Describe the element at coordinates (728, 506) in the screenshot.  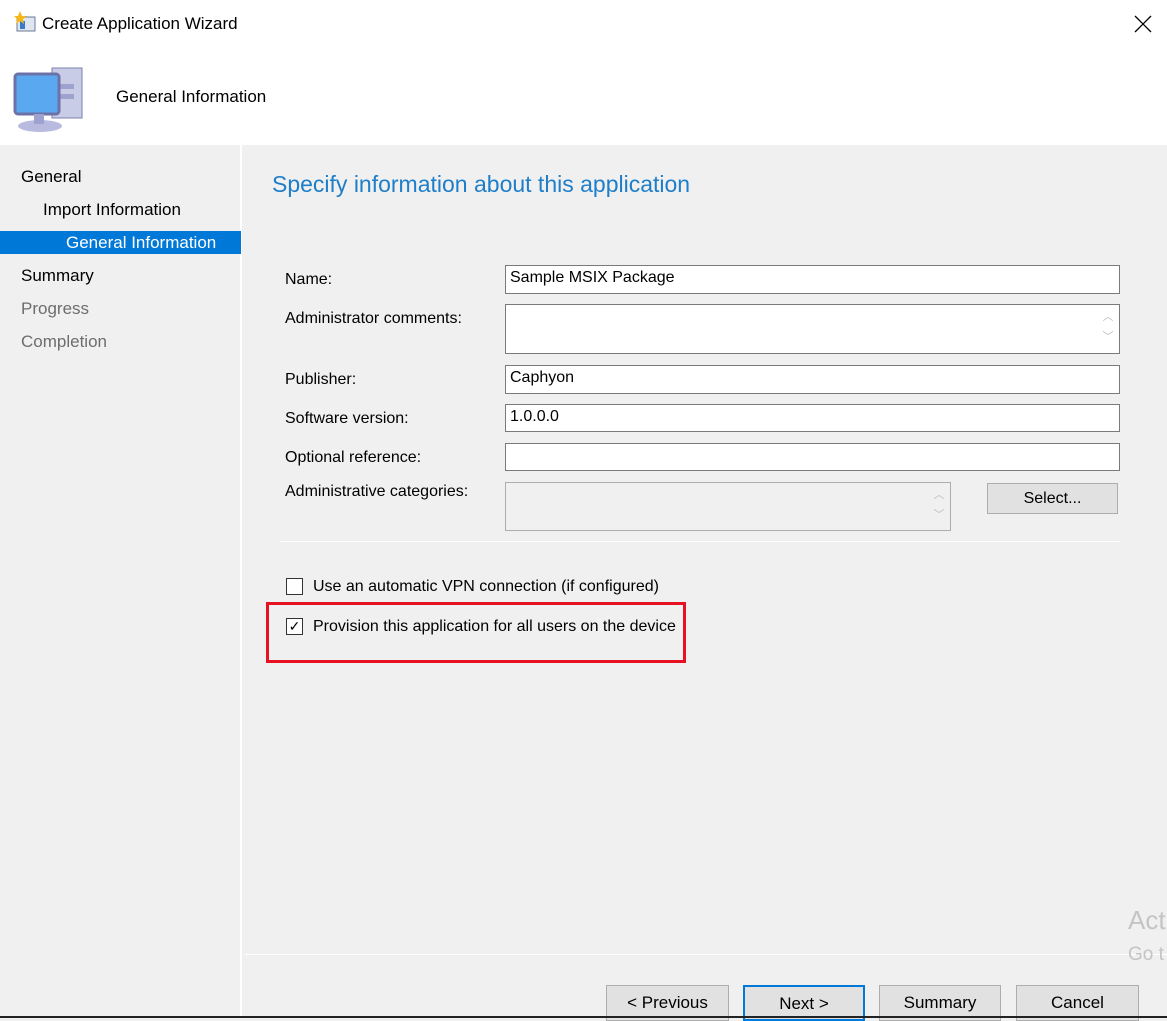
I see `administrative-categories-list: ︿ ﹀` at that location.